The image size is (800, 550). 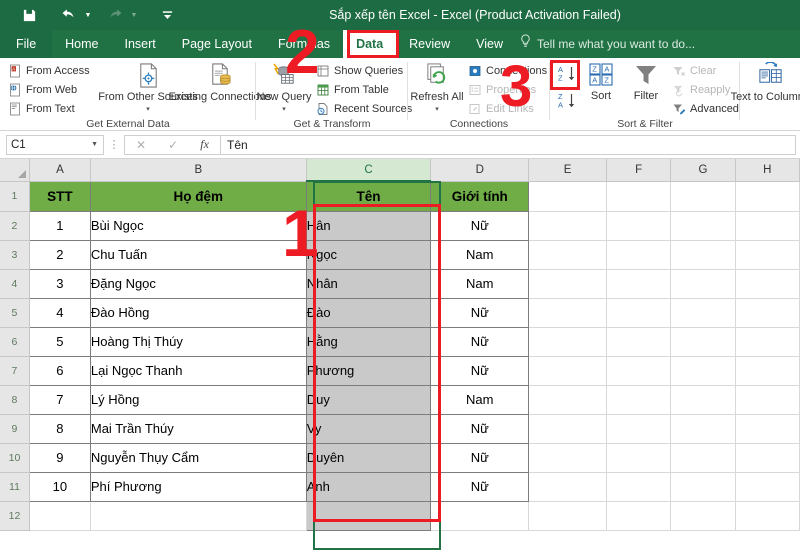 What do you see at coordinates (59, 399) in the screenshot?
I see `cell-a8: 7` at bounding box center [59, 399].